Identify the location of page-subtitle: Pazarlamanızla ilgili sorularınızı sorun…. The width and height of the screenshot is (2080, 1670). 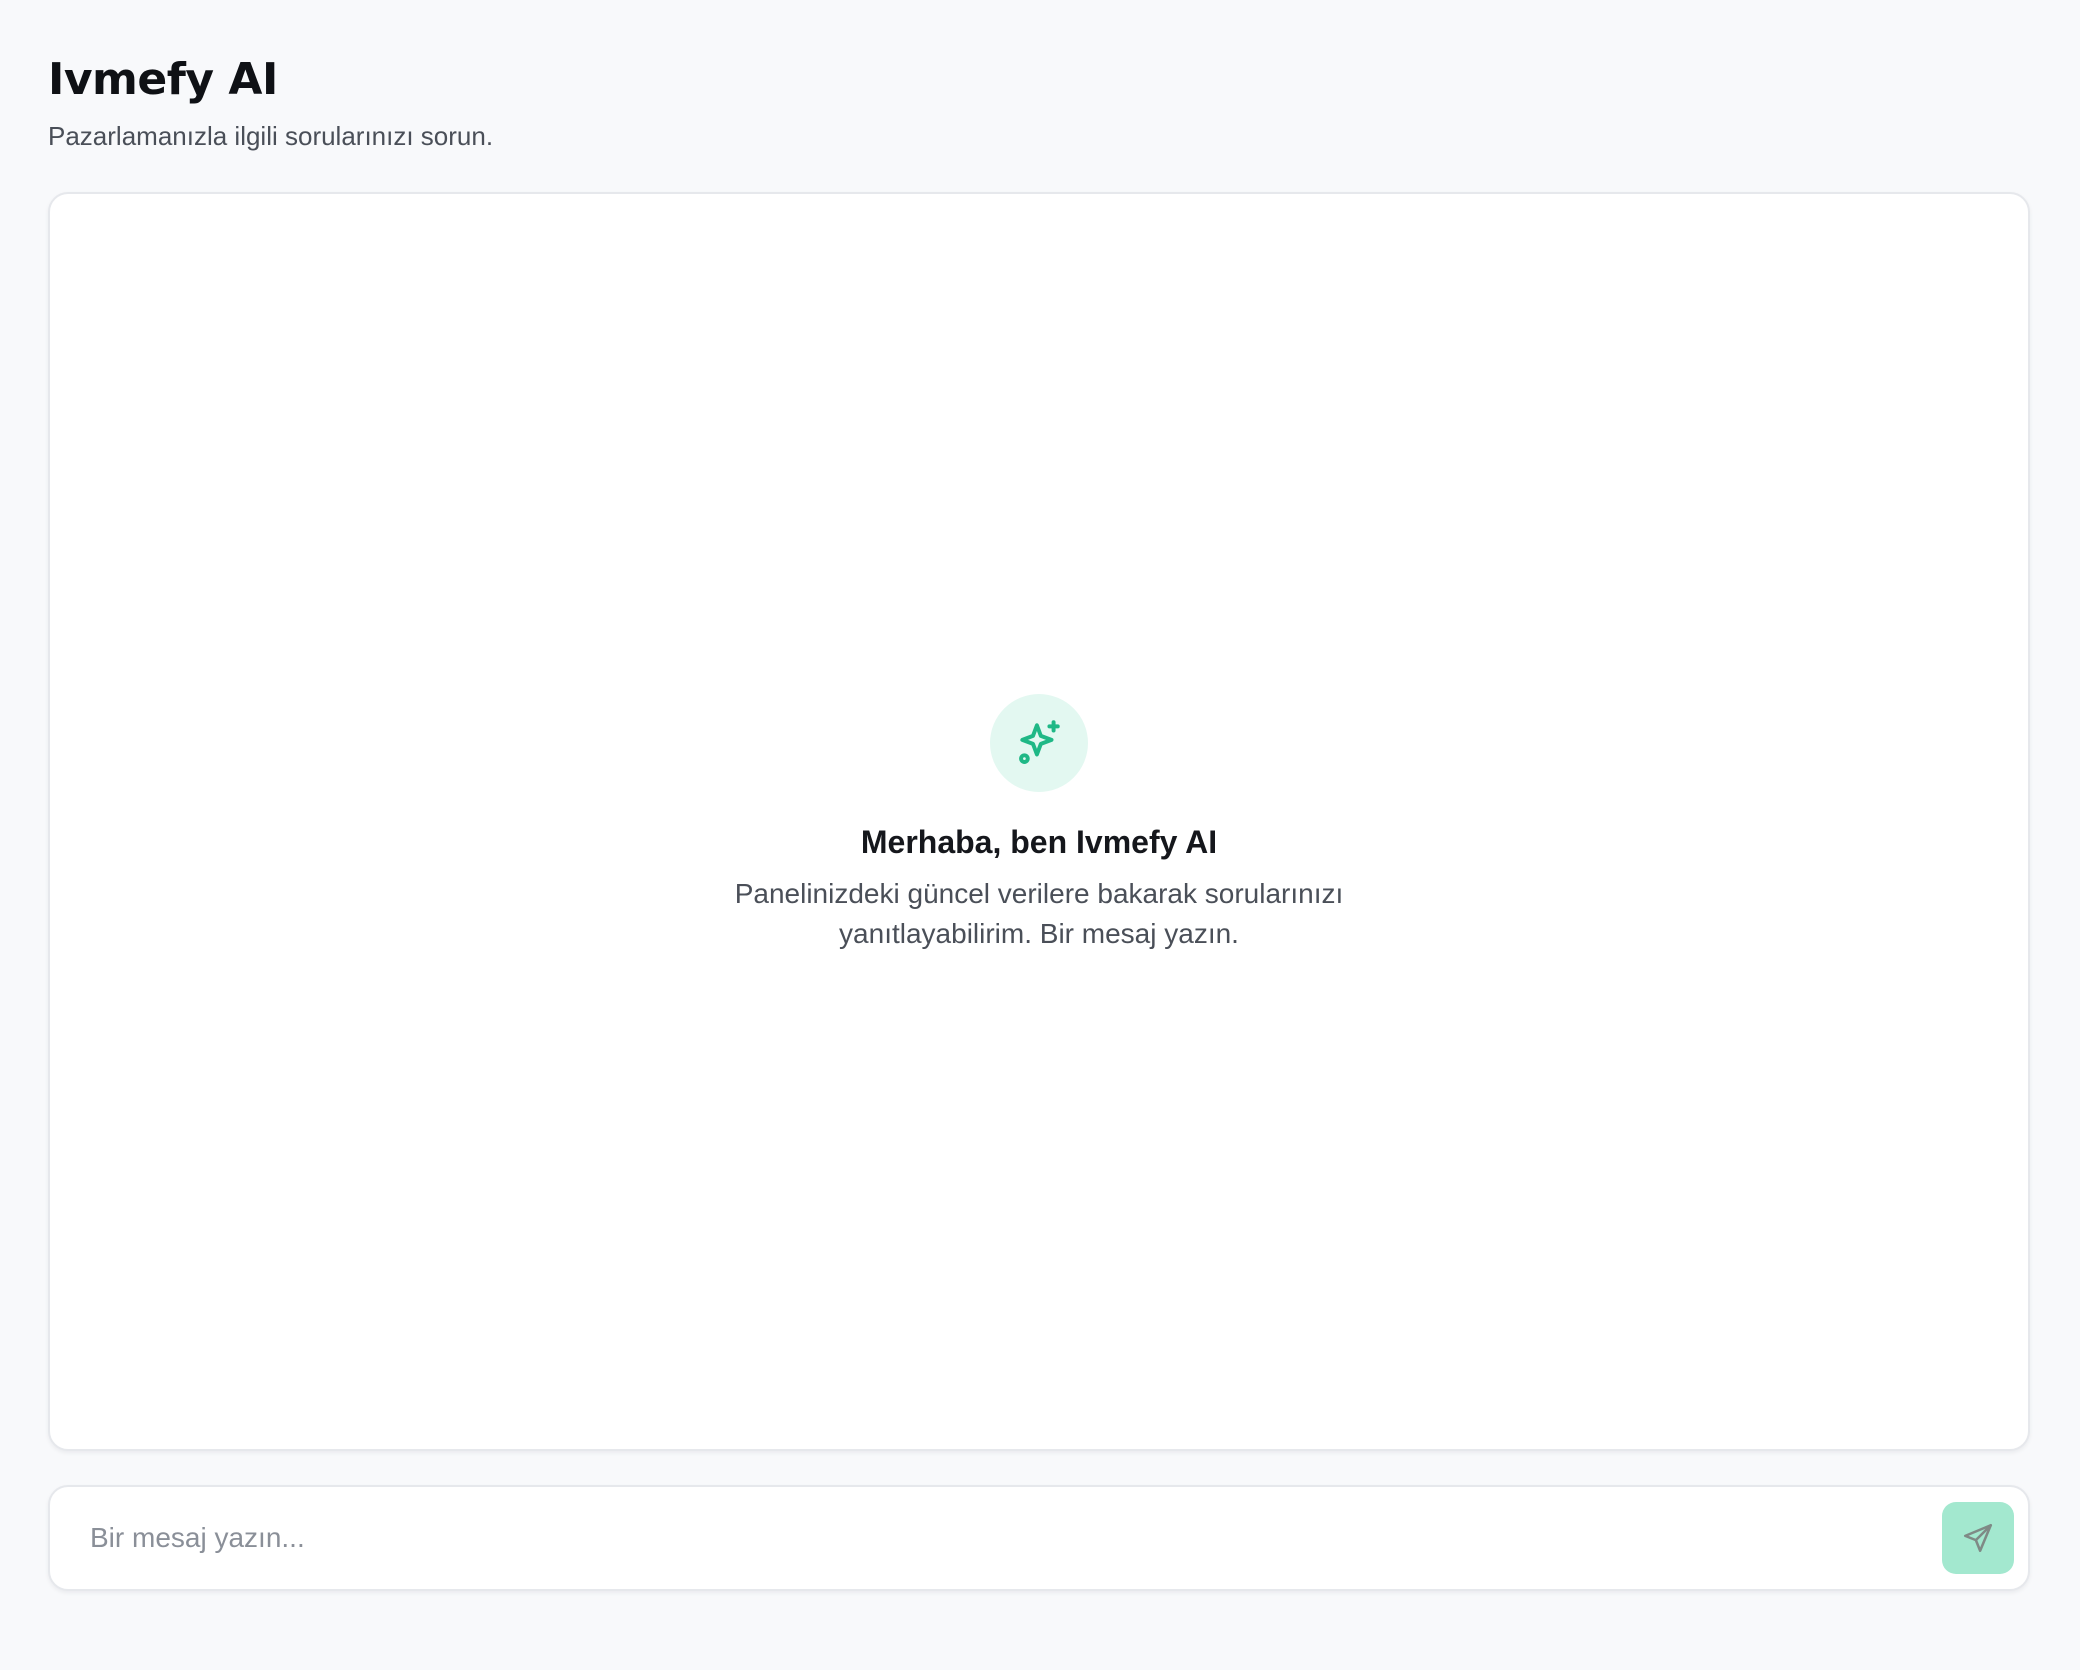
(271, 136).